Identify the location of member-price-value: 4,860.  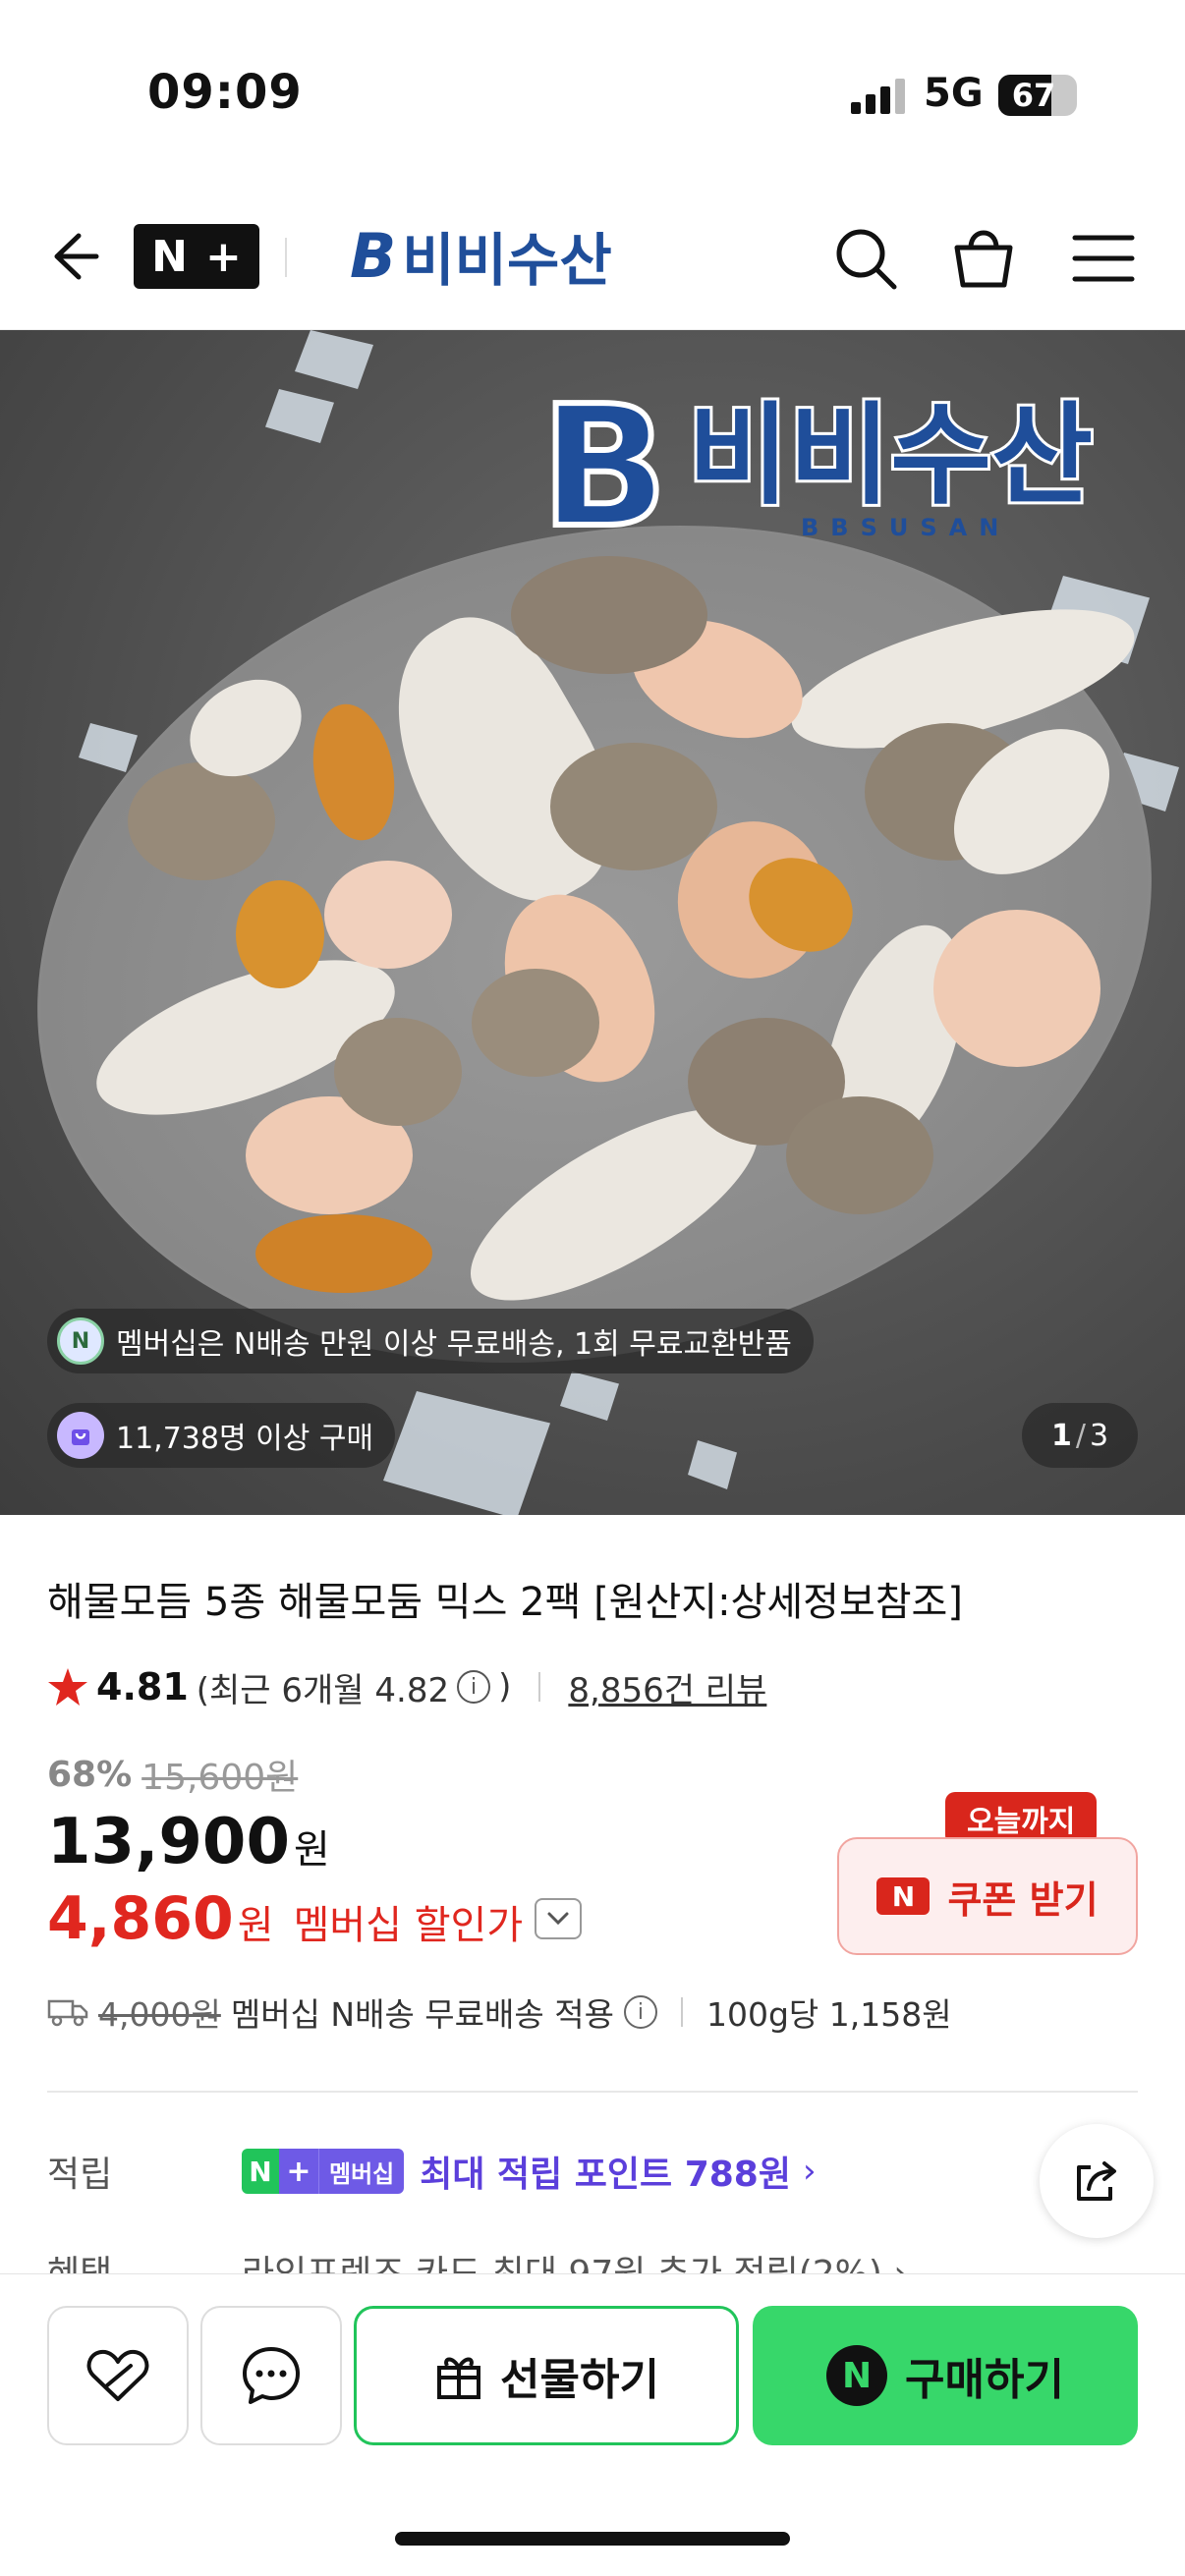
(140, 1918).